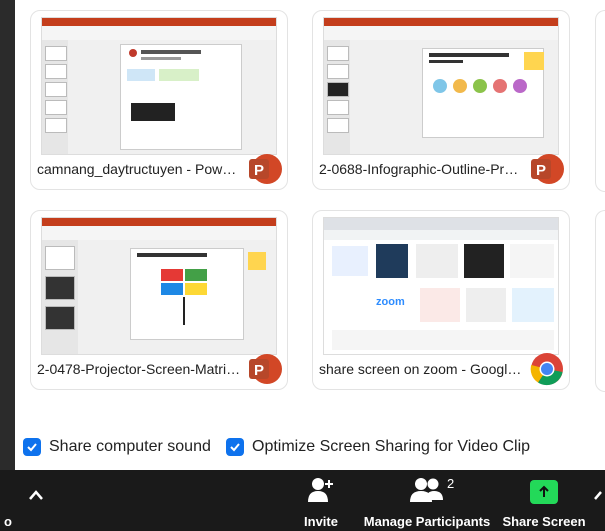 Image resolution: width=605 pixels, height=531 pixels. What do you see at coordinates (7, 235) in the screenshot?
I see `left-dark-strip` at bounding box center [7, 235].